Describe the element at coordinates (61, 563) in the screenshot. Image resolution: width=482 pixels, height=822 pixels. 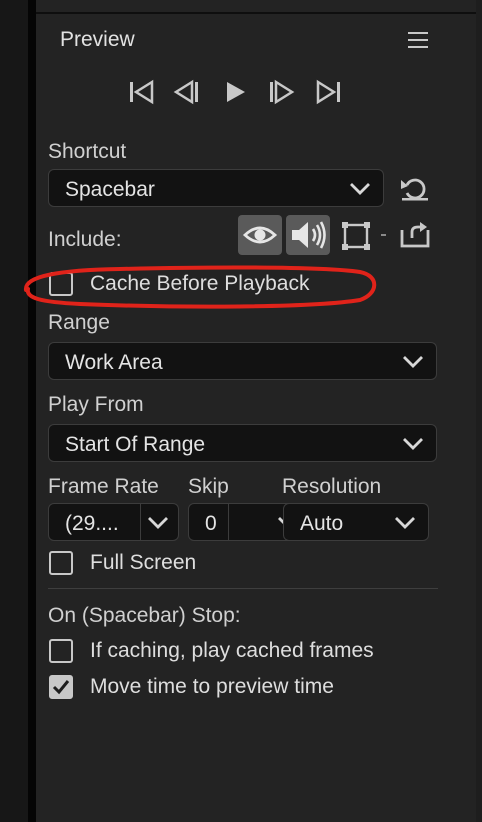
I see `full-screen-checkbox` at that location.